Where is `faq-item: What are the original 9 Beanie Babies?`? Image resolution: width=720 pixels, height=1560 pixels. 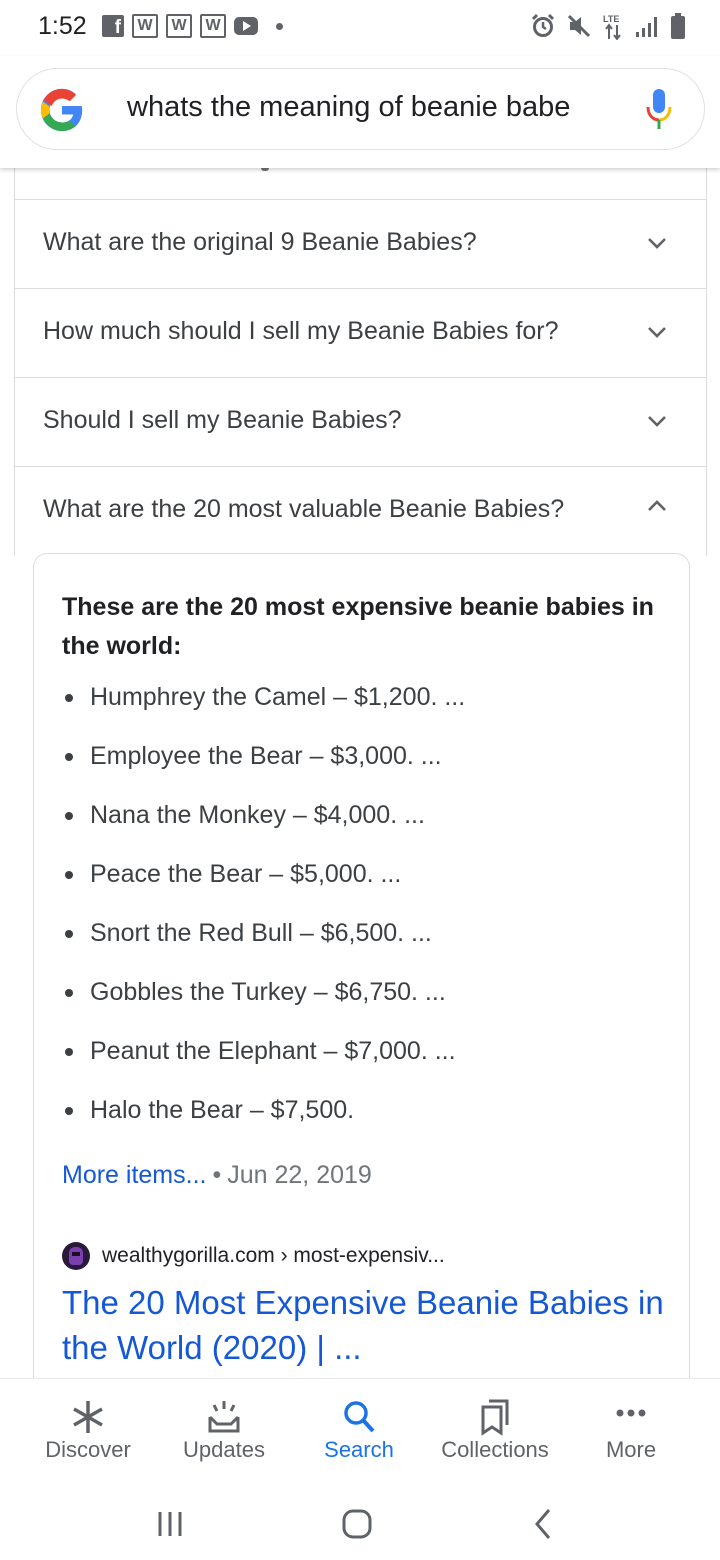 faq-item: What are the original 9 Beanie Babies? is located at coordinates (360, 244).